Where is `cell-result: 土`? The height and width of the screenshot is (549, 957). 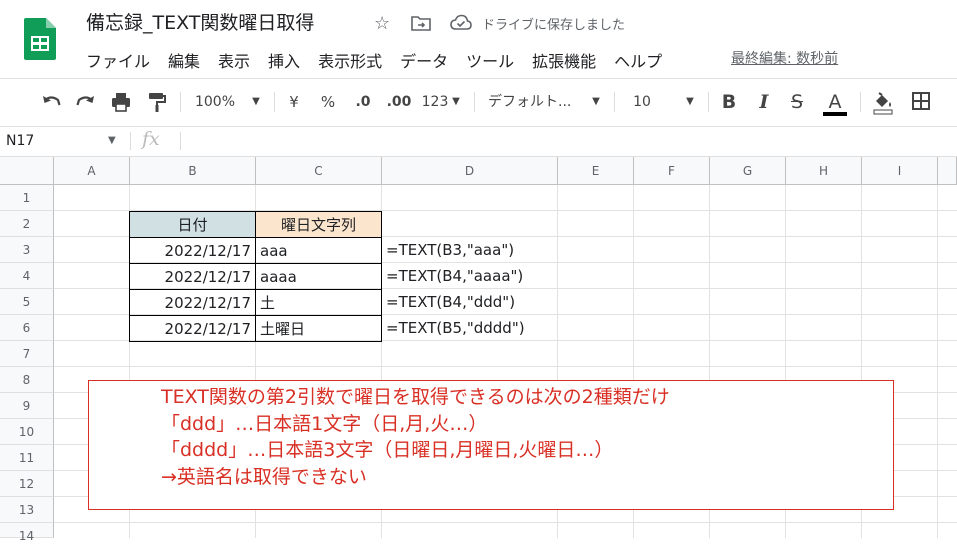
cell-result: 土 is located at coordinates (318, 302).